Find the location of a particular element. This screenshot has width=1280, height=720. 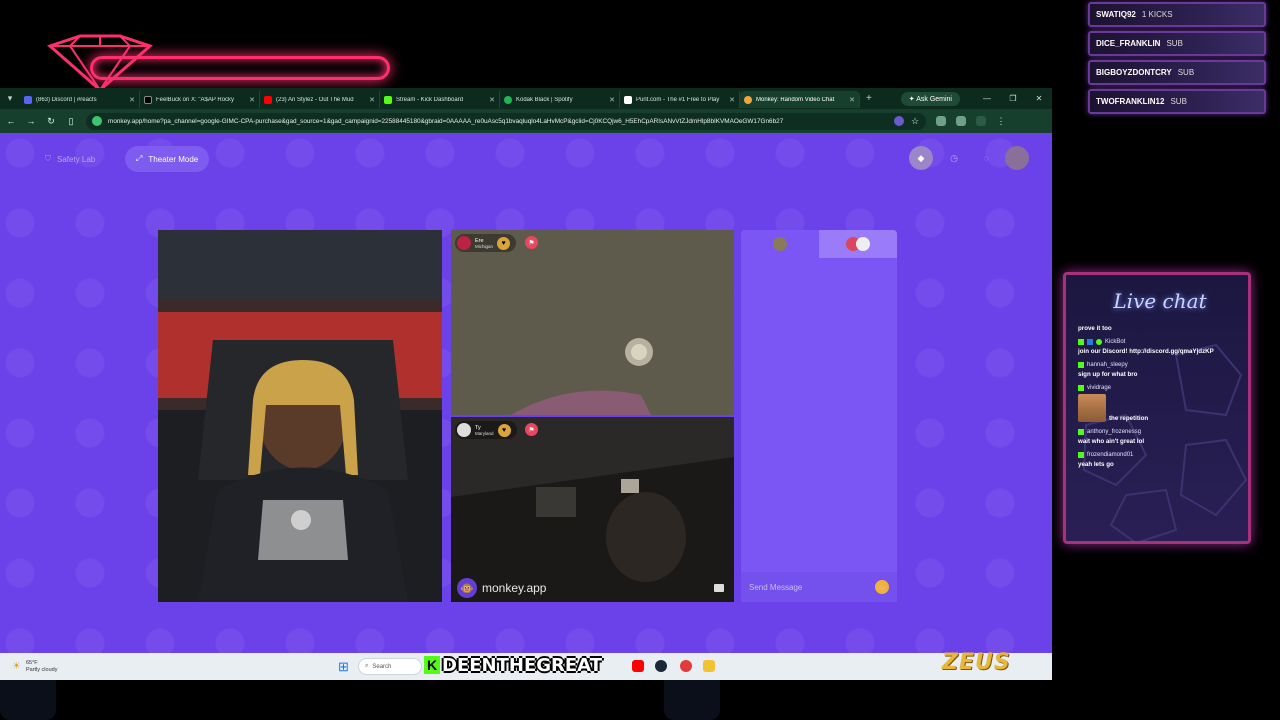

spotify-icon is located at coordinates (508, 99).